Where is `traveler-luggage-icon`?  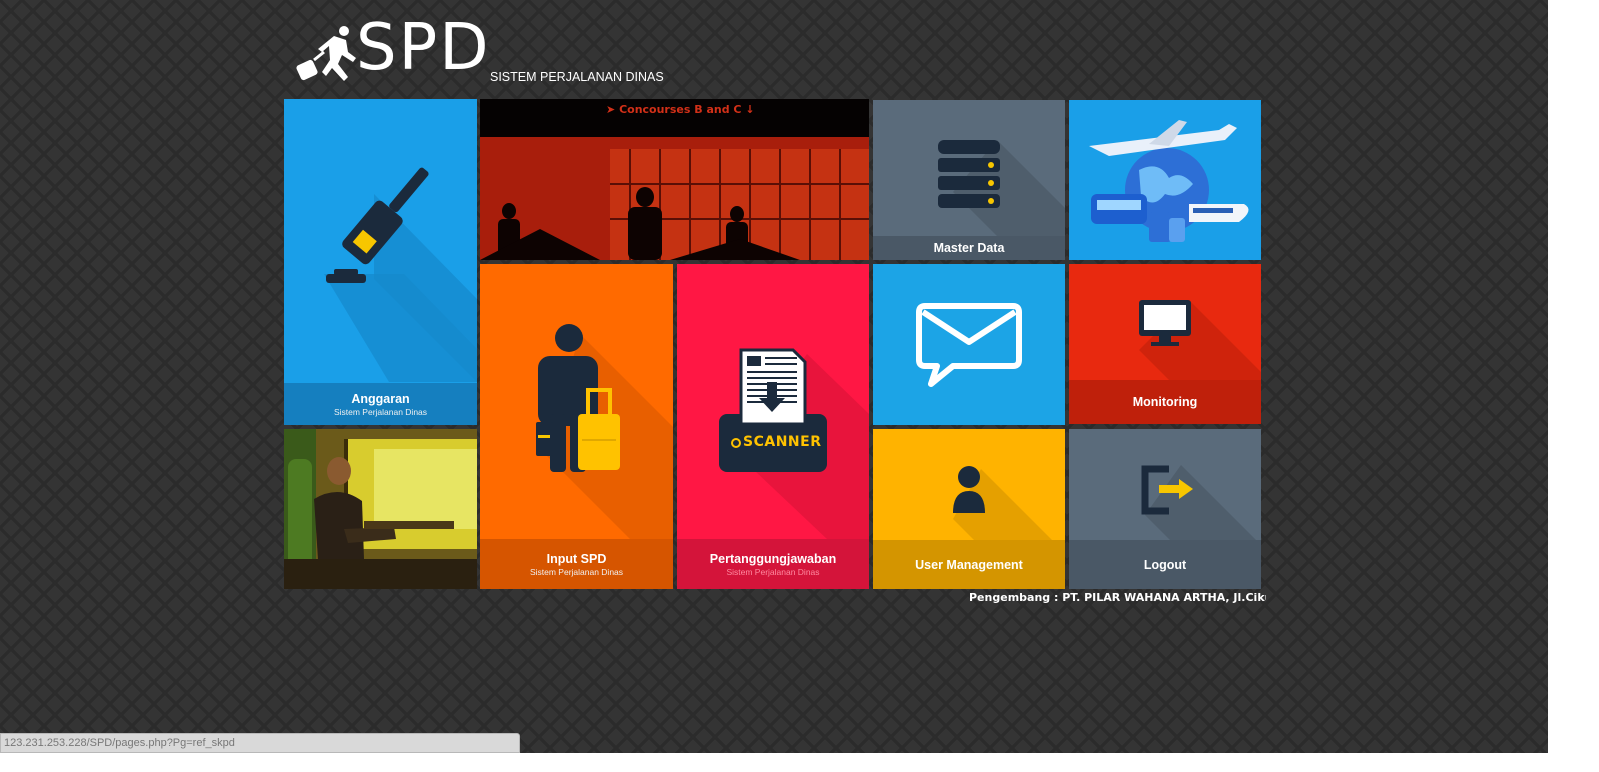
traveler-luggage-icon is located at coordinates (604, 431).